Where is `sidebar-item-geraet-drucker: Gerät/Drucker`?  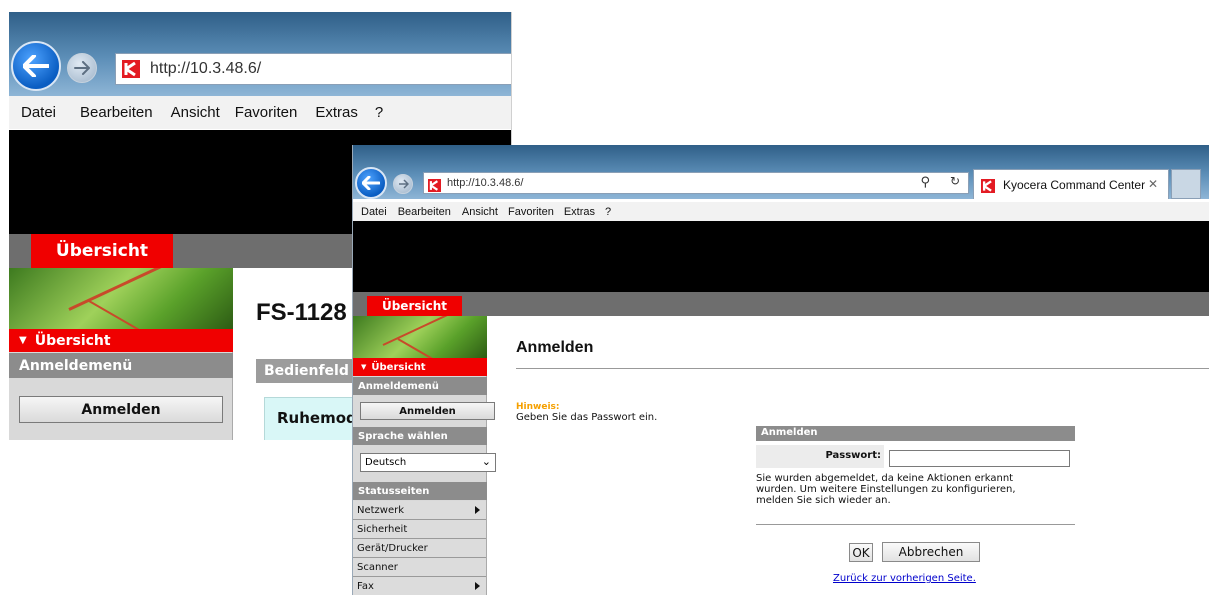
sidebar-item-geraet-drucker: Gerät/Drucker is located at coordinates (419, 548).